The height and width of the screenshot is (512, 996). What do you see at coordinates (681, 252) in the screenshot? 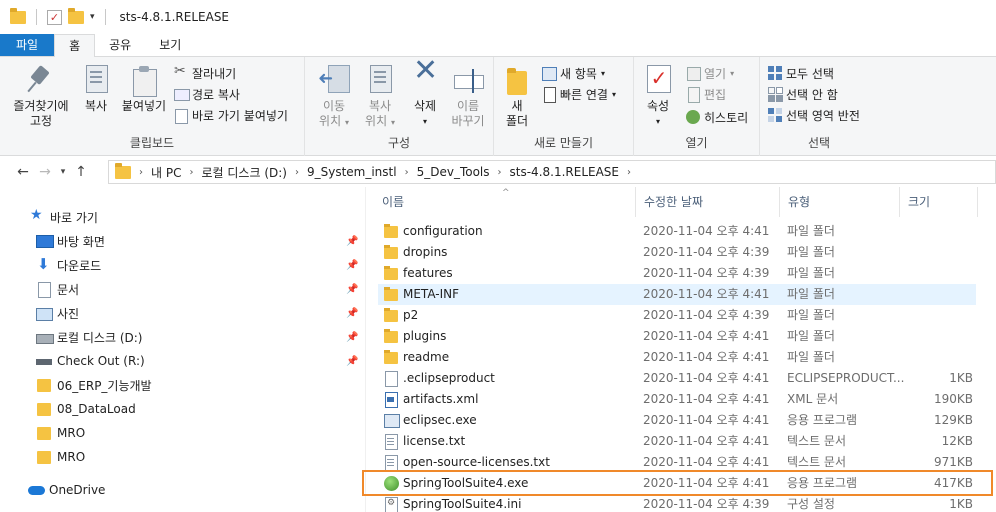
I see `table-row: dropins 2020-11-04 오후 4:39 파일 폴더` at bounding box center [681, 252].